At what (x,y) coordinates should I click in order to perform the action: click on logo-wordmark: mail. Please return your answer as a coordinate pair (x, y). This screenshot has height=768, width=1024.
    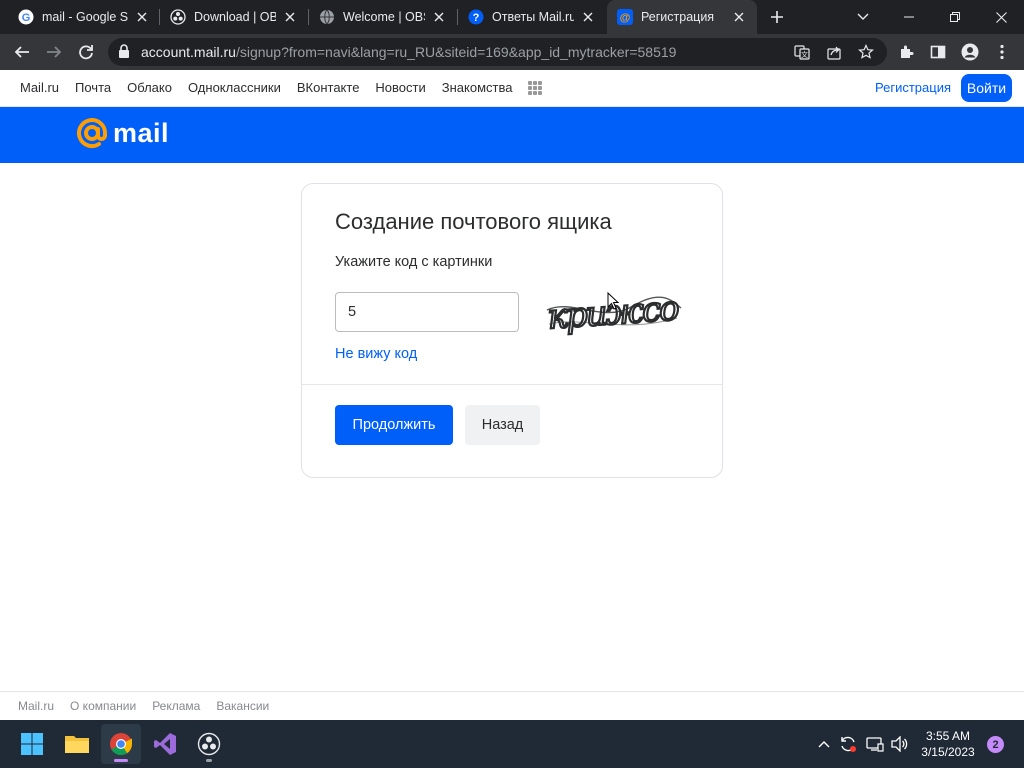
    Looking at the image, I should click on (141, 132).